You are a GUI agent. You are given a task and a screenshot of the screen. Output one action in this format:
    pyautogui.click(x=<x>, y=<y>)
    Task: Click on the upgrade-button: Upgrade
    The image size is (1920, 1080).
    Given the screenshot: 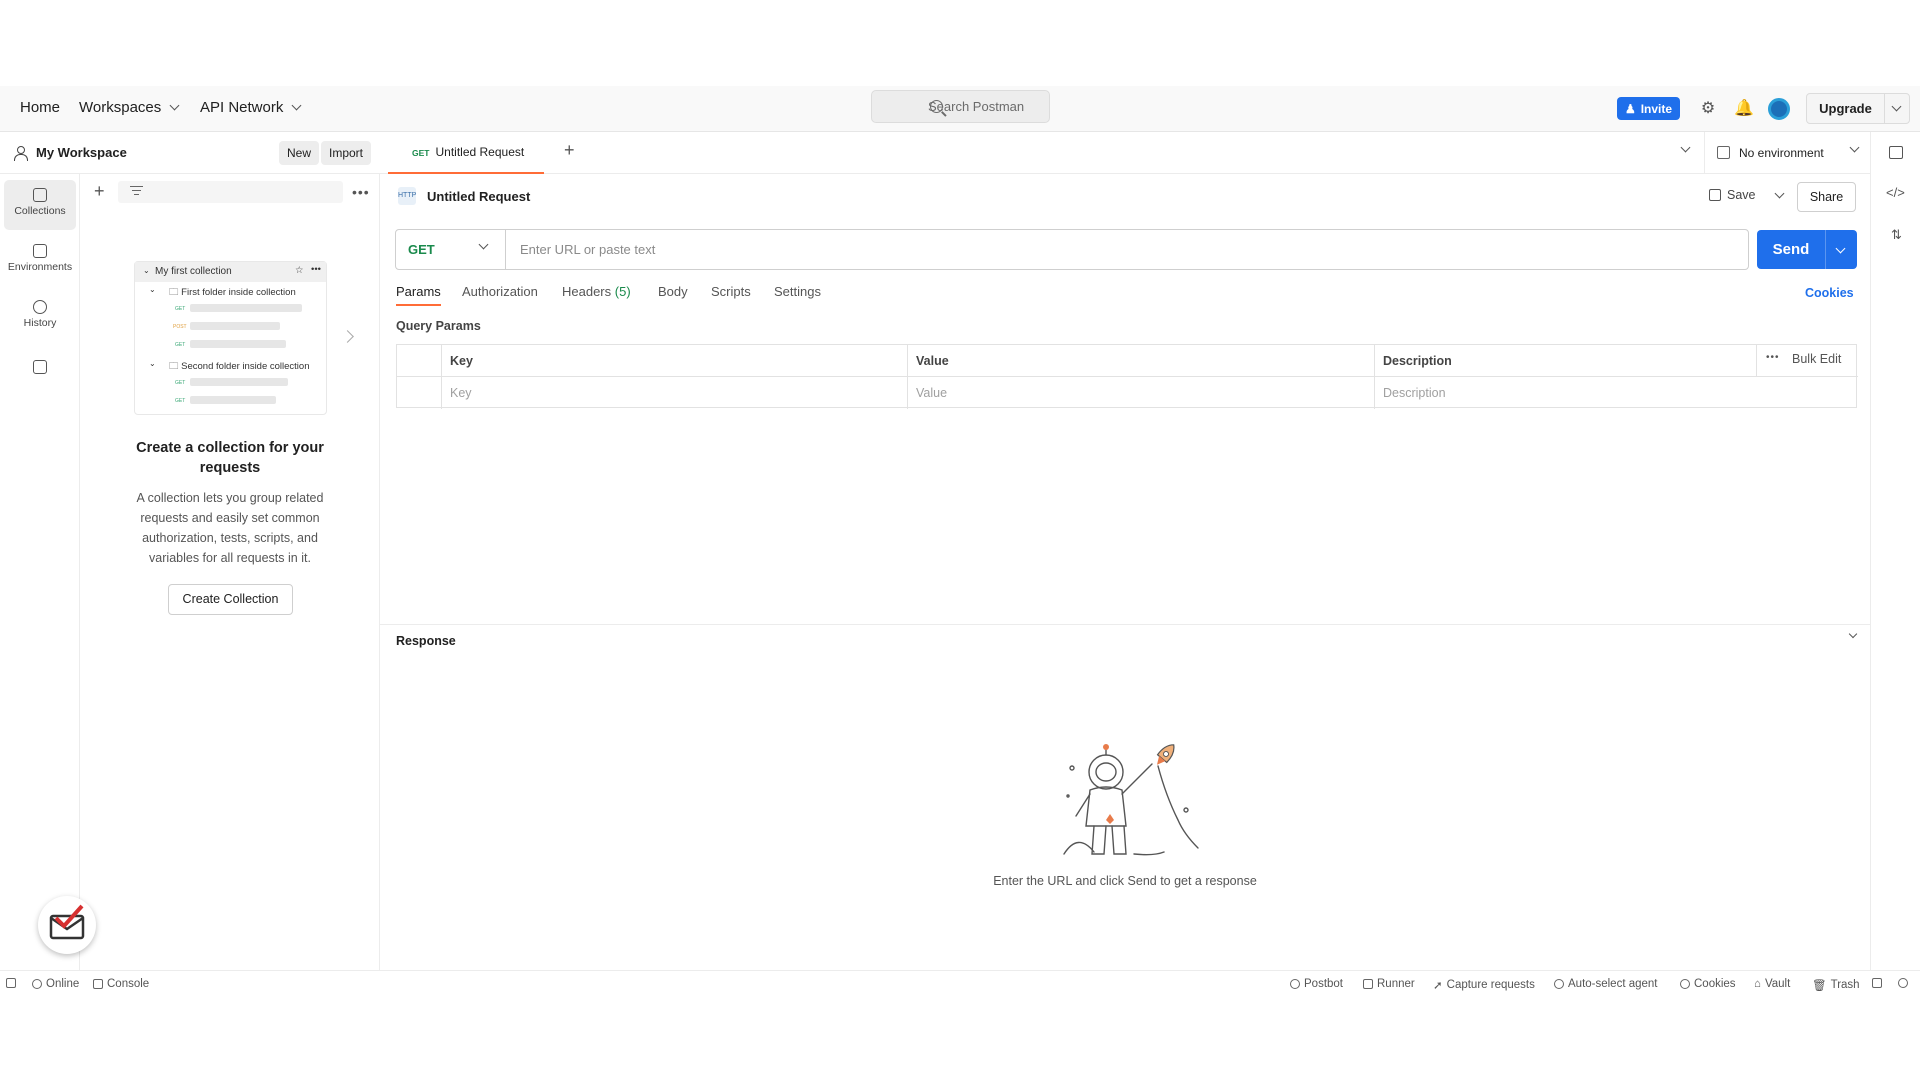 What is the action you would take?
    pyautogui.click(x=1858, y=108)
    